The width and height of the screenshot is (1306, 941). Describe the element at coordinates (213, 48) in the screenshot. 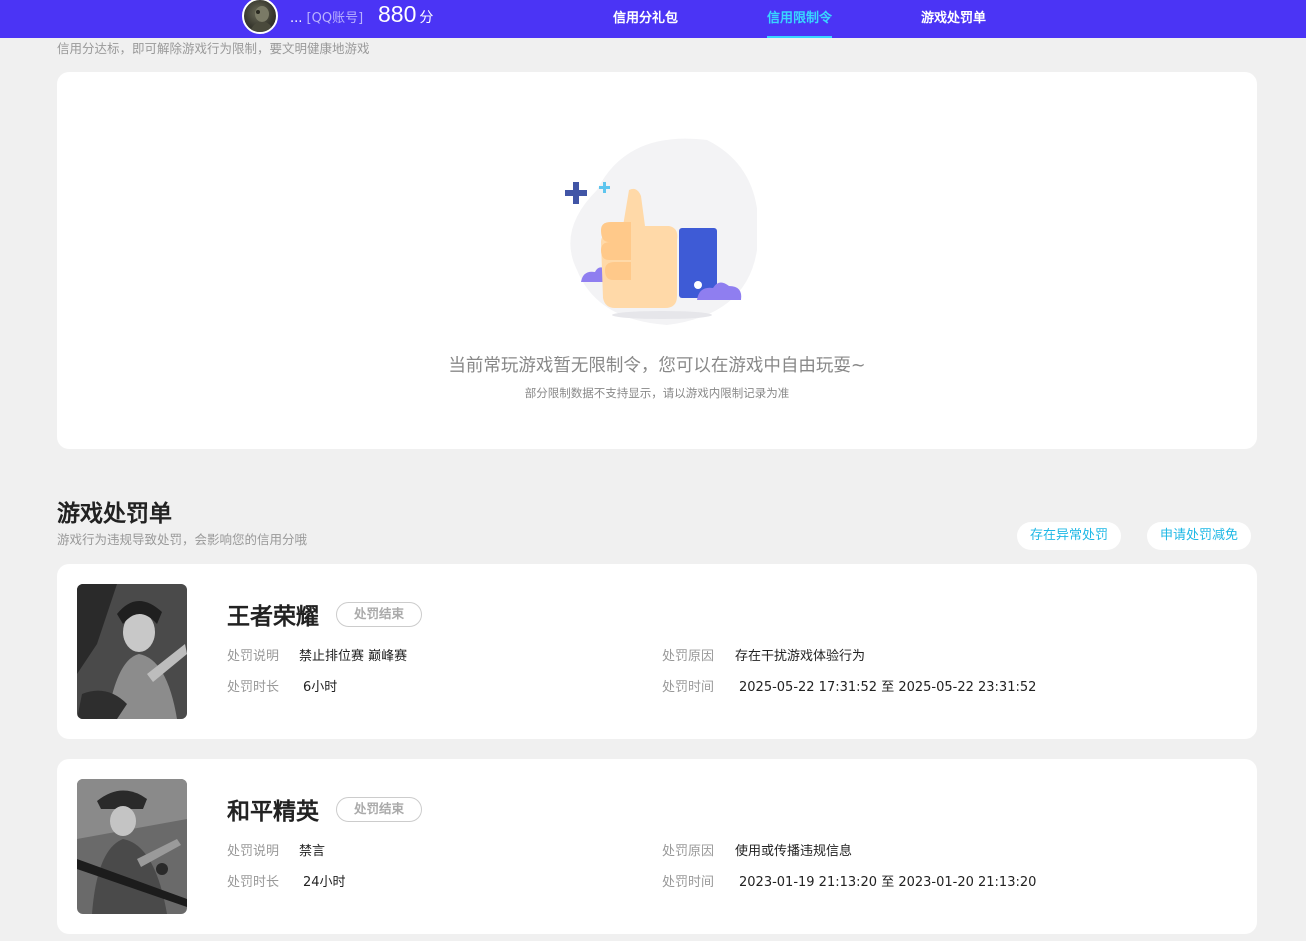

I see `restriction-note: 信用分达标，即可解除游戏行为限制，要文明健康地游戏` at that location.